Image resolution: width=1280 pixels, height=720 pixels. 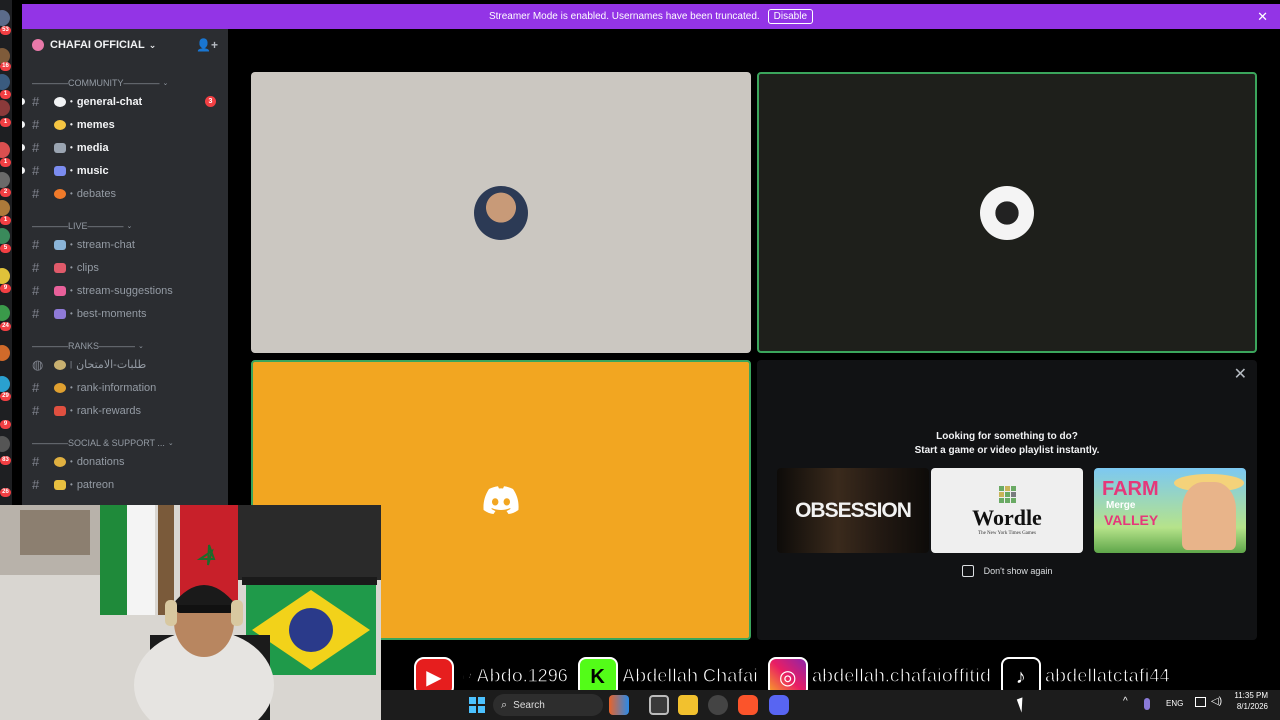 I want to click on category-ranks: ———— RANKS ———— ⌄, so click(x=125, y=345).